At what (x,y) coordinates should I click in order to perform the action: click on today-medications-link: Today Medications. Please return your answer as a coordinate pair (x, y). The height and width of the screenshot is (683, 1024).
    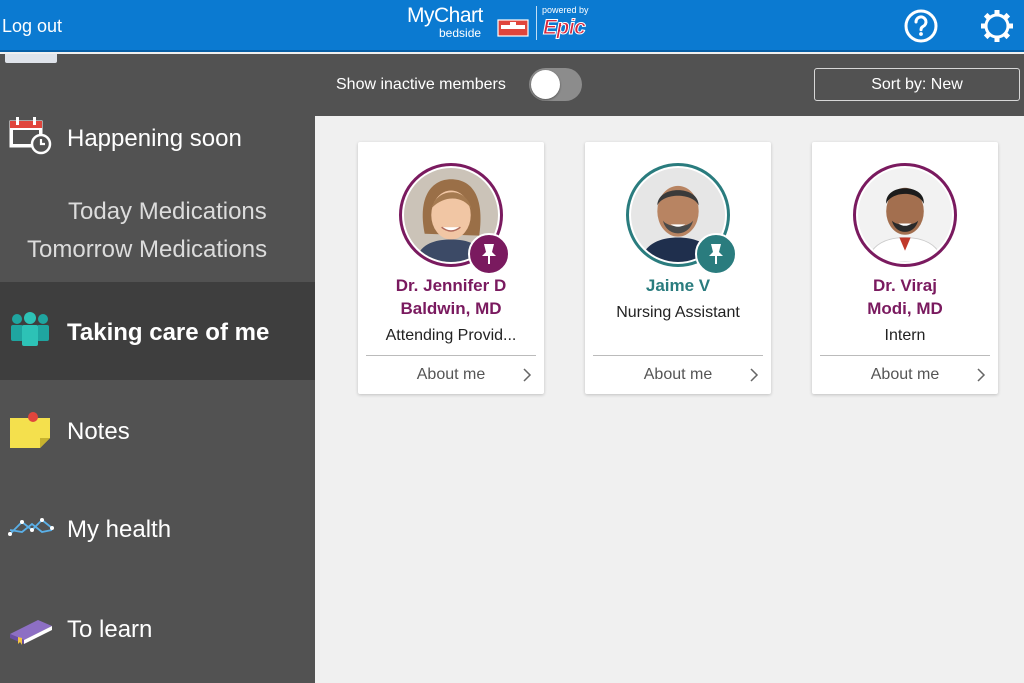
    Looking at the image, I should click on (167, 212).